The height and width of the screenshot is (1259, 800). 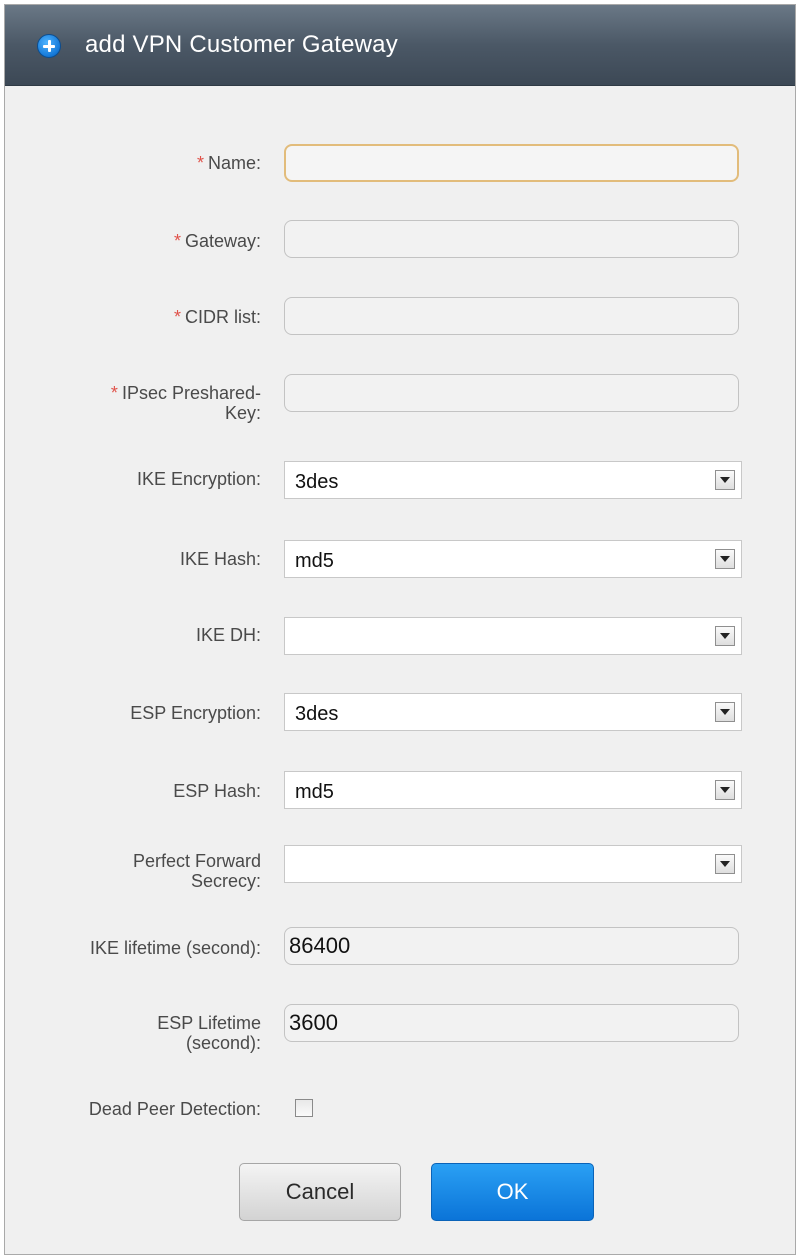 What do you see at coordinates (196, 871) in the screenshot?
I see `perfect-forward-secrecy-label: Perfect Forward Secrecy:` at bounding box center [196, 871].